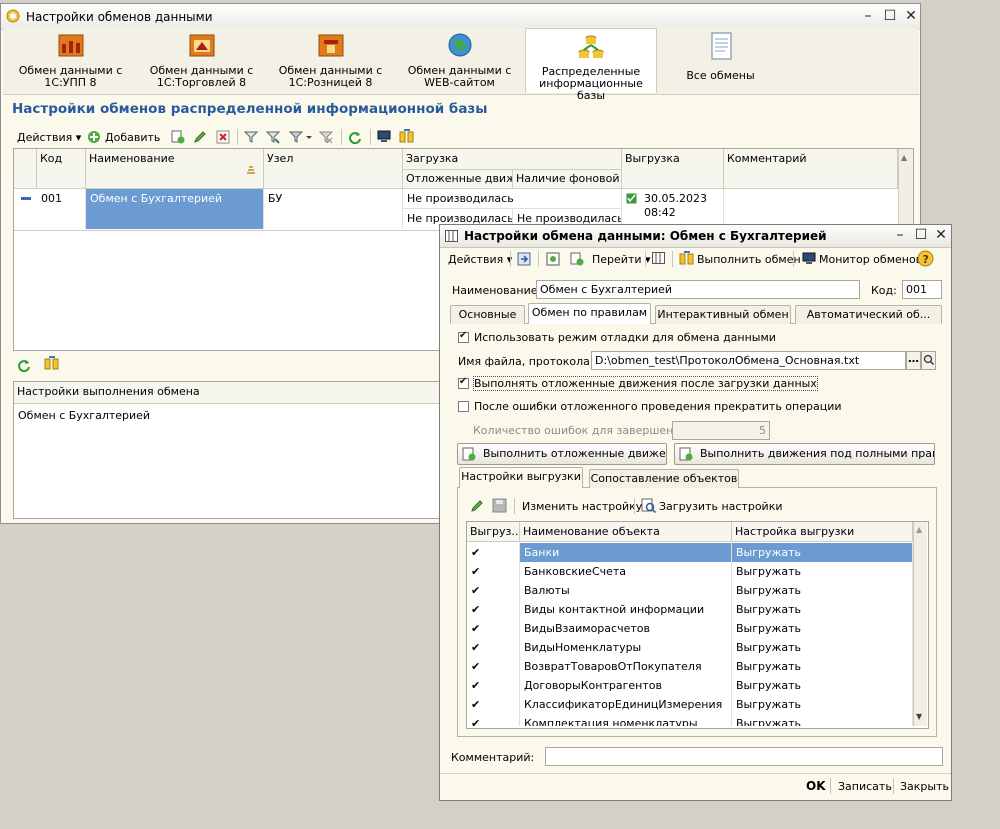 The height and width of the screenshot is (829, 1000). I want to click on save-button: Записать, so click(865, 786).